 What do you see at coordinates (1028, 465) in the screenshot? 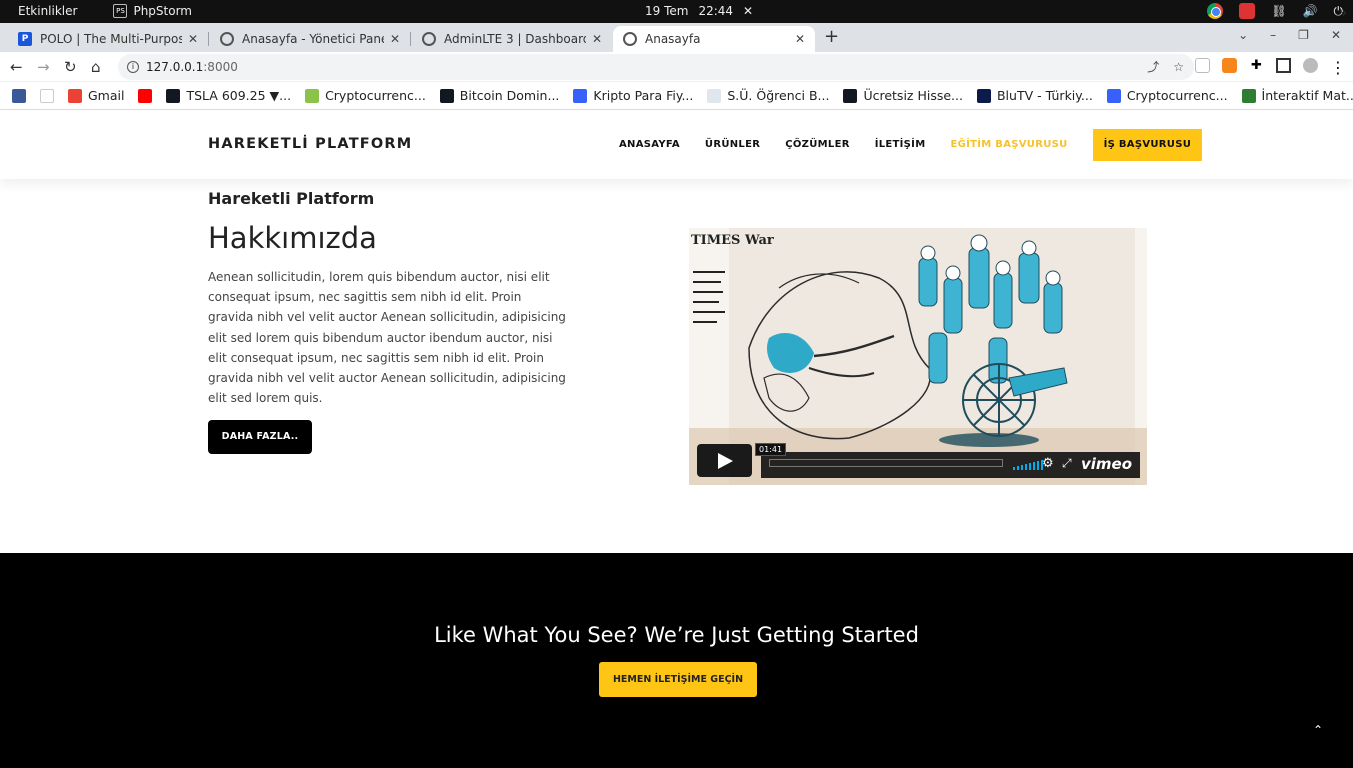
I see `volume-icon` at bounding box center [1028, 465].